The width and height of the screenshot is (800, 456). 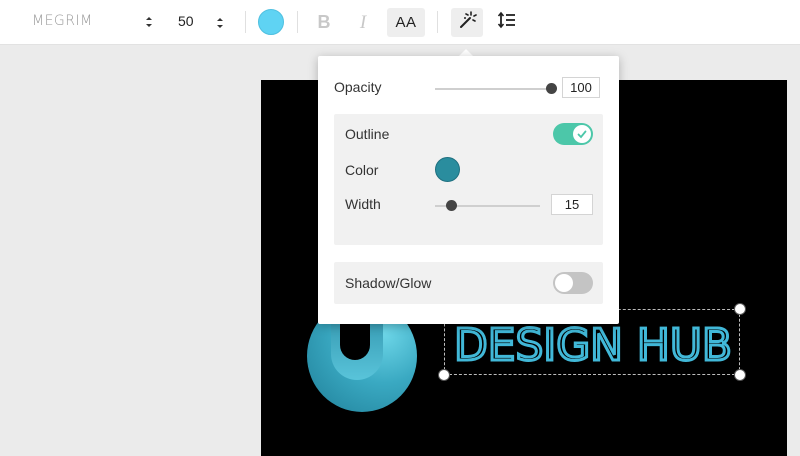 I want to click on resize-handle-bottom-right, so click(x=740, y=375).